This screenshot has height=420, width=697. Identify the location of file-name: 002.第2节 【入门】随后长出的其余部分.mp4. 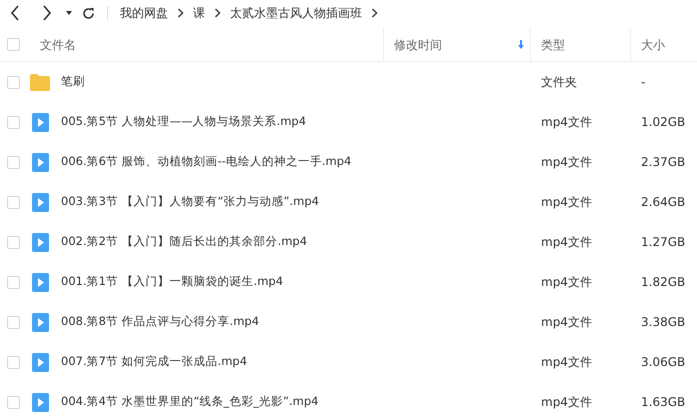
(184, 241).